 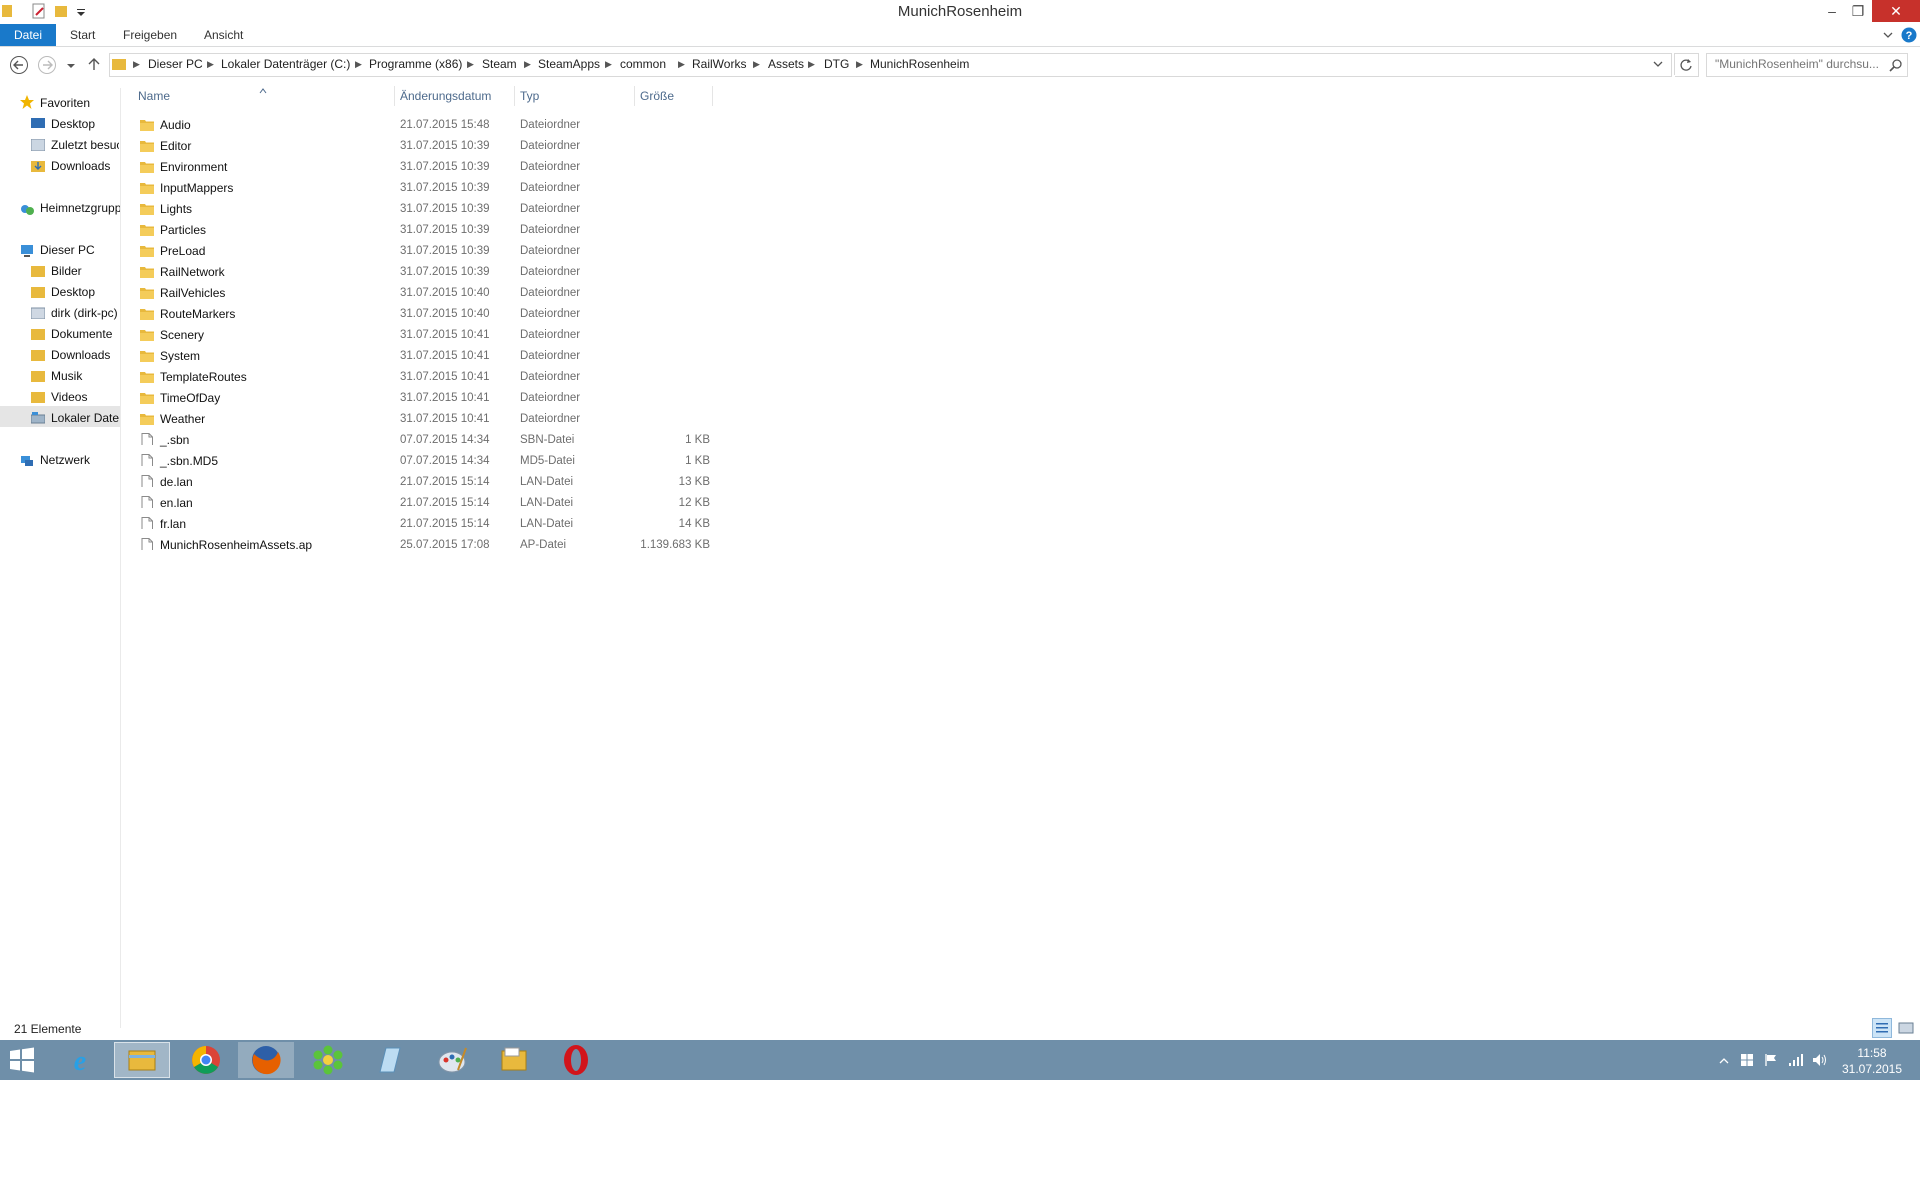 What do you see at coordinates (415, 64) in the screenshot?
I see `breadcrumb-programme-x86: Programme (x86)` at bounding box center [415, 64].